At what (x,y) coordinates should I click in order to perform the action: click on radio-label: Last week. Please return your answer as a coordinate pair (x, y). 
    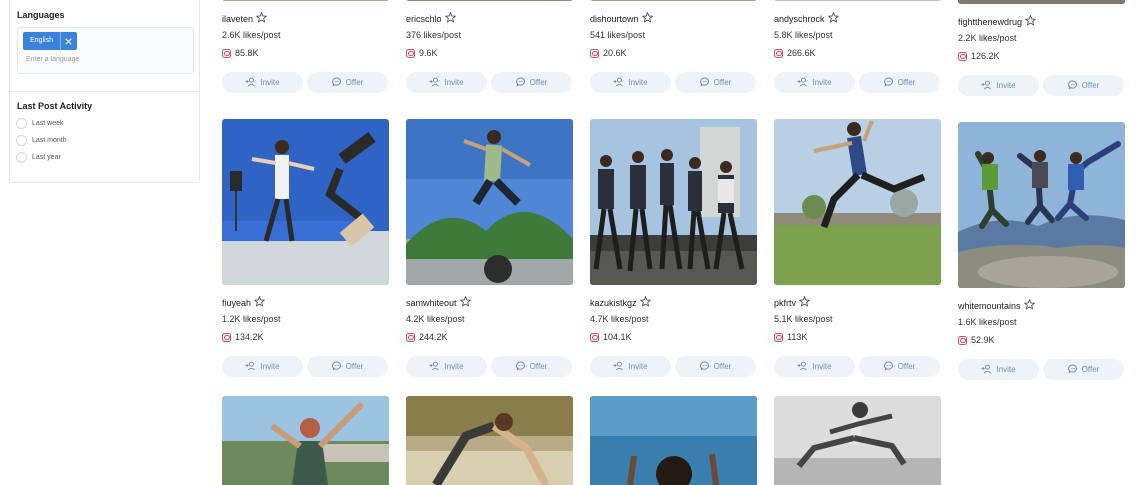
    Looking at the image, I should click on (48, 123).